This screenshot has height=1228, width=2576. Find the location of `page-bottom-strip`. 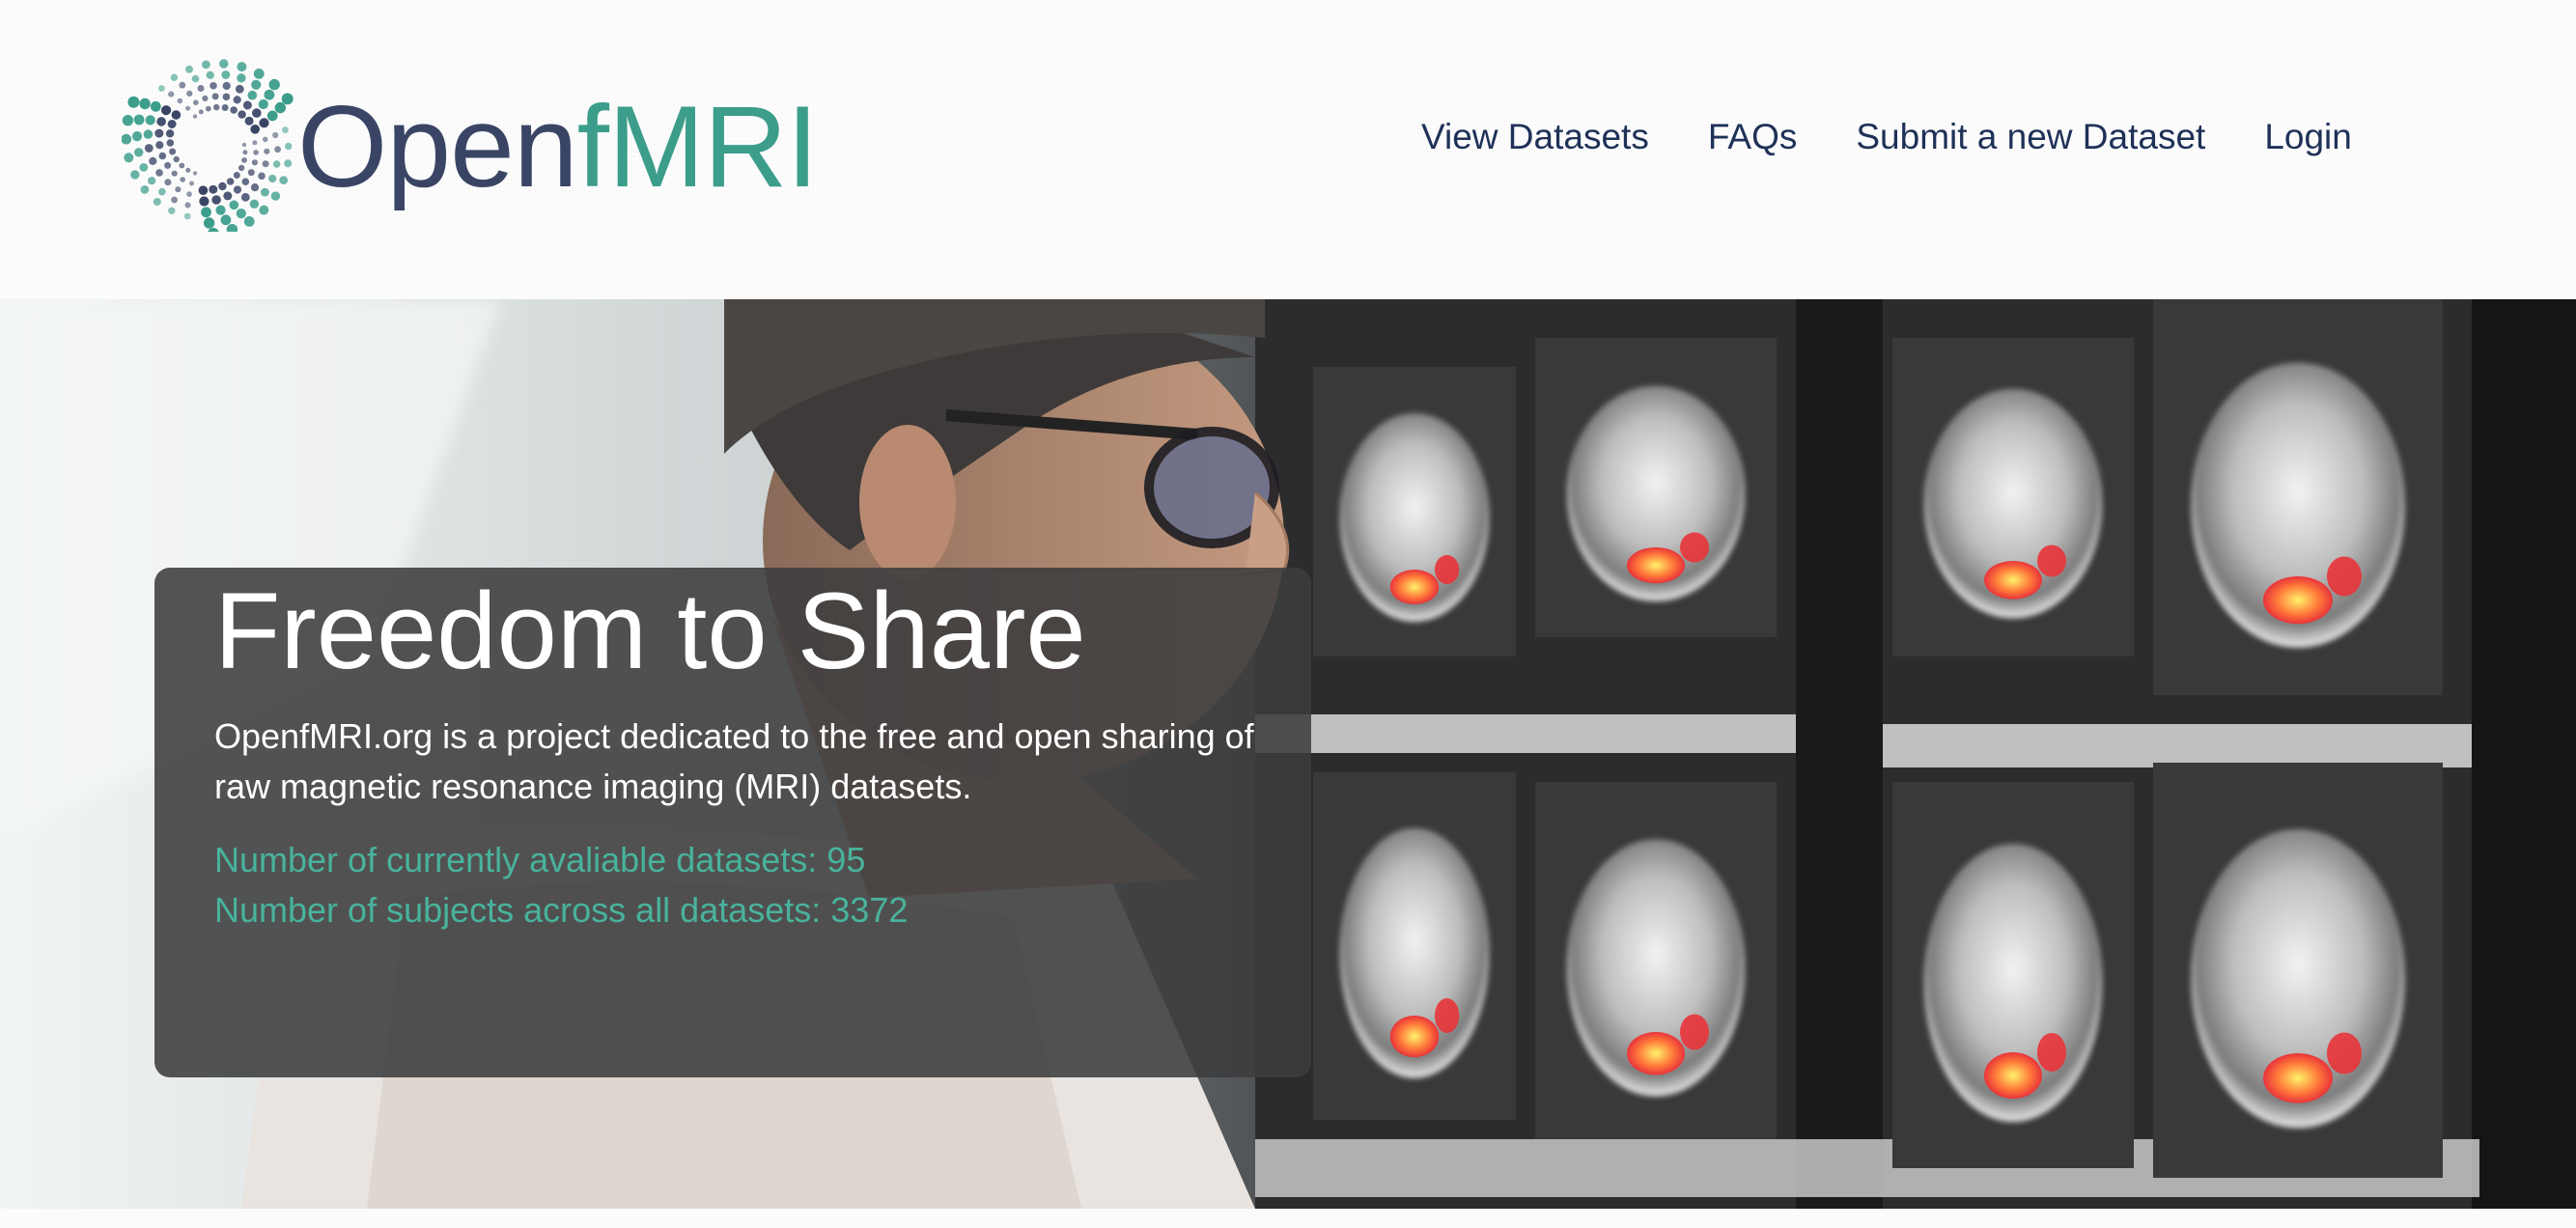

page-bottom-strip is located at coordinates (1288, 1219).